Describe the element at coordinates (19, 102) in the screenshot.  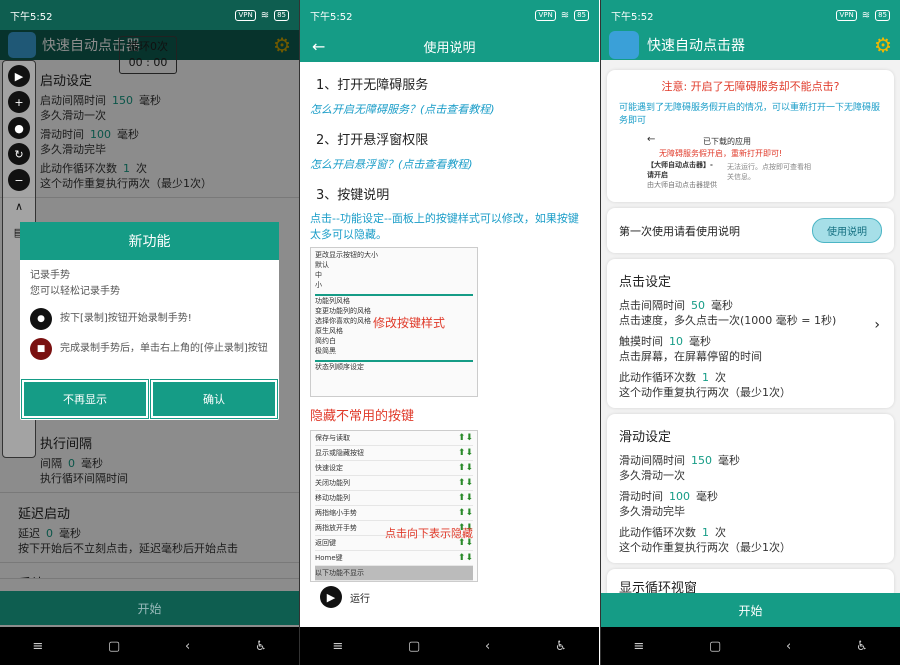
I see `add-icon: +` at that location.